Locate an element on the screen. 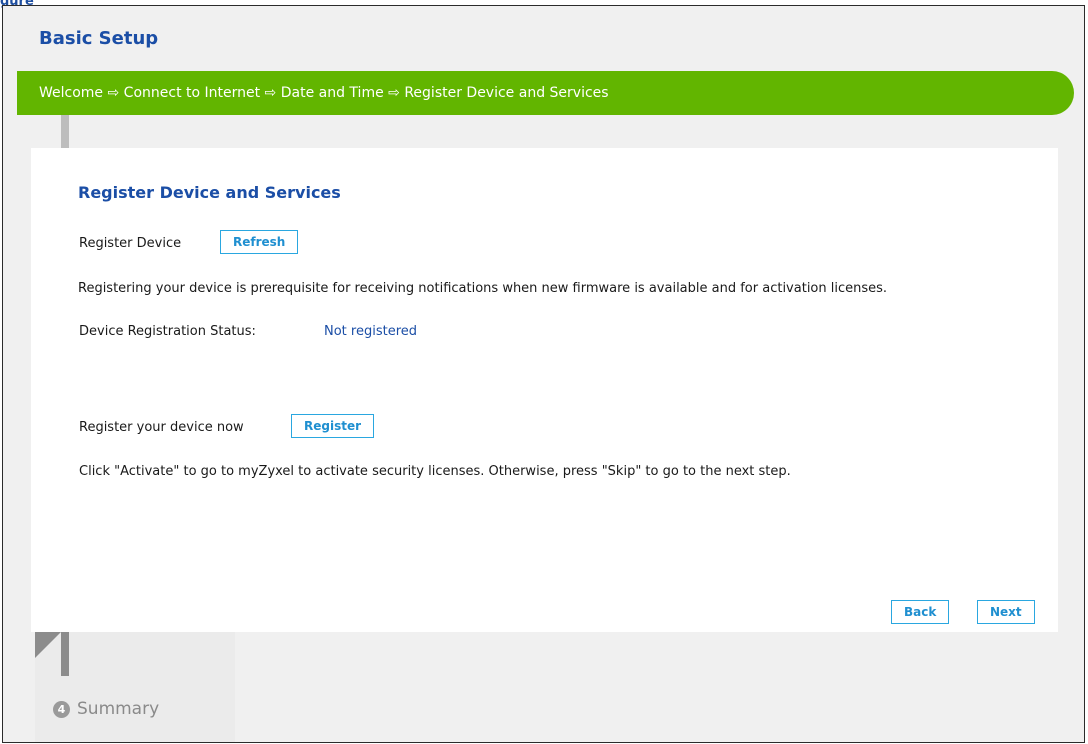 The image size is (1088, 744). progress-rail-bottom is located at coordinates (65, 654).